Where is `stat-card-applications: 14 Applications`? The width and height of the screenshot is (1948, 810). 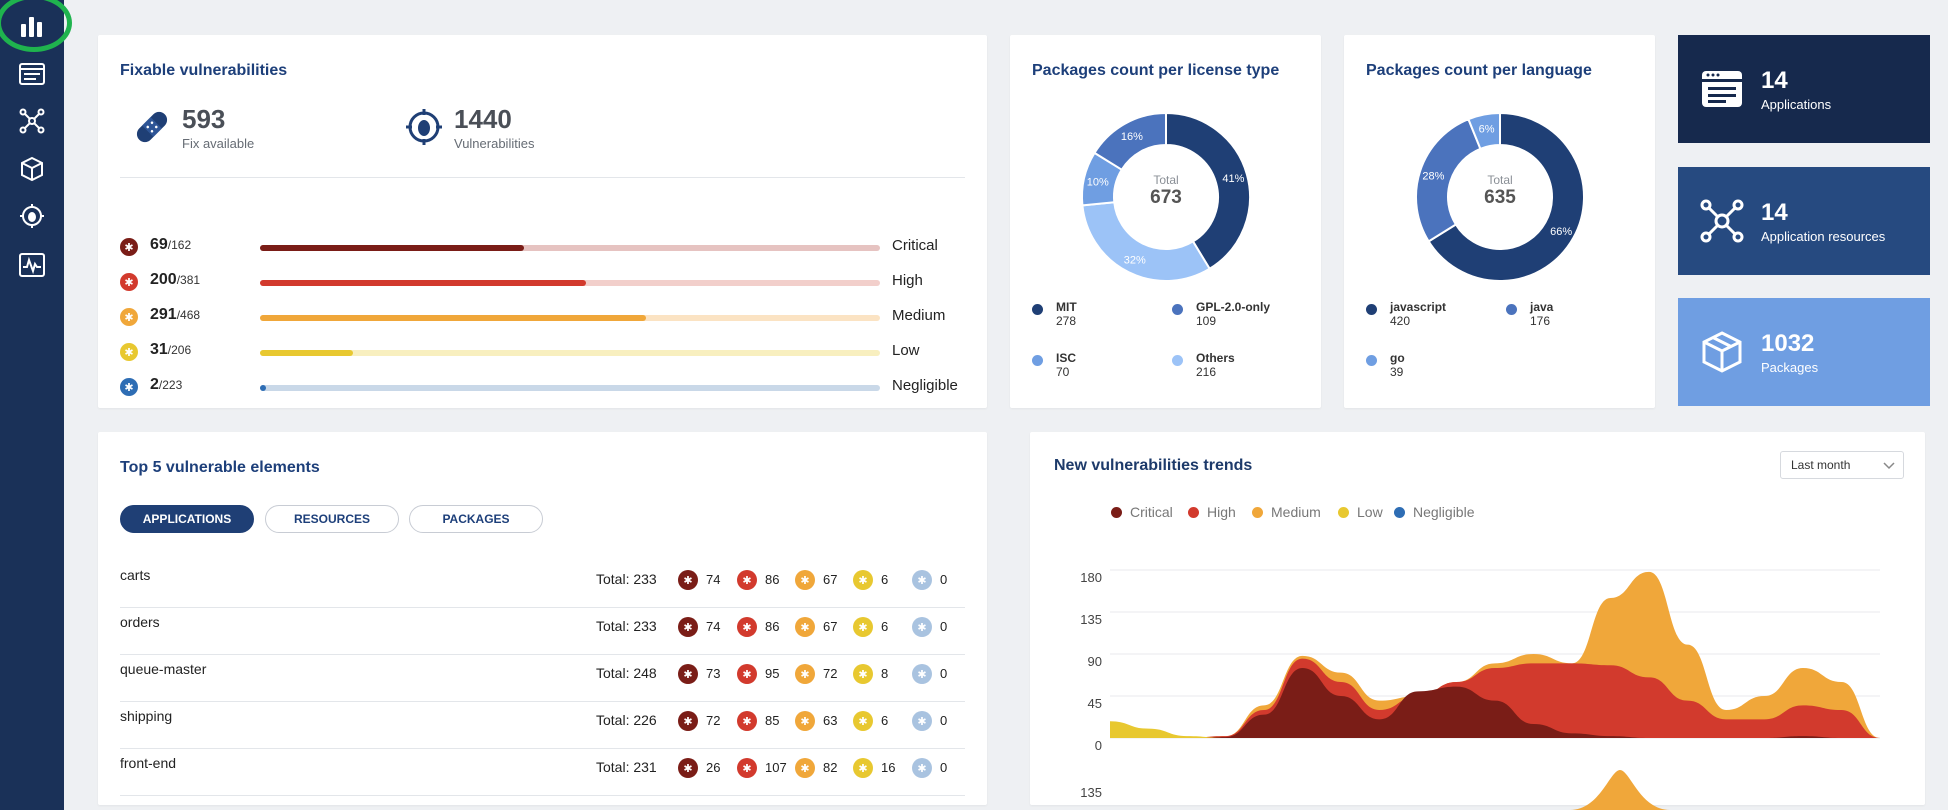
stat-card-applications: 14 Applications is located at coordinates (1804, 89).